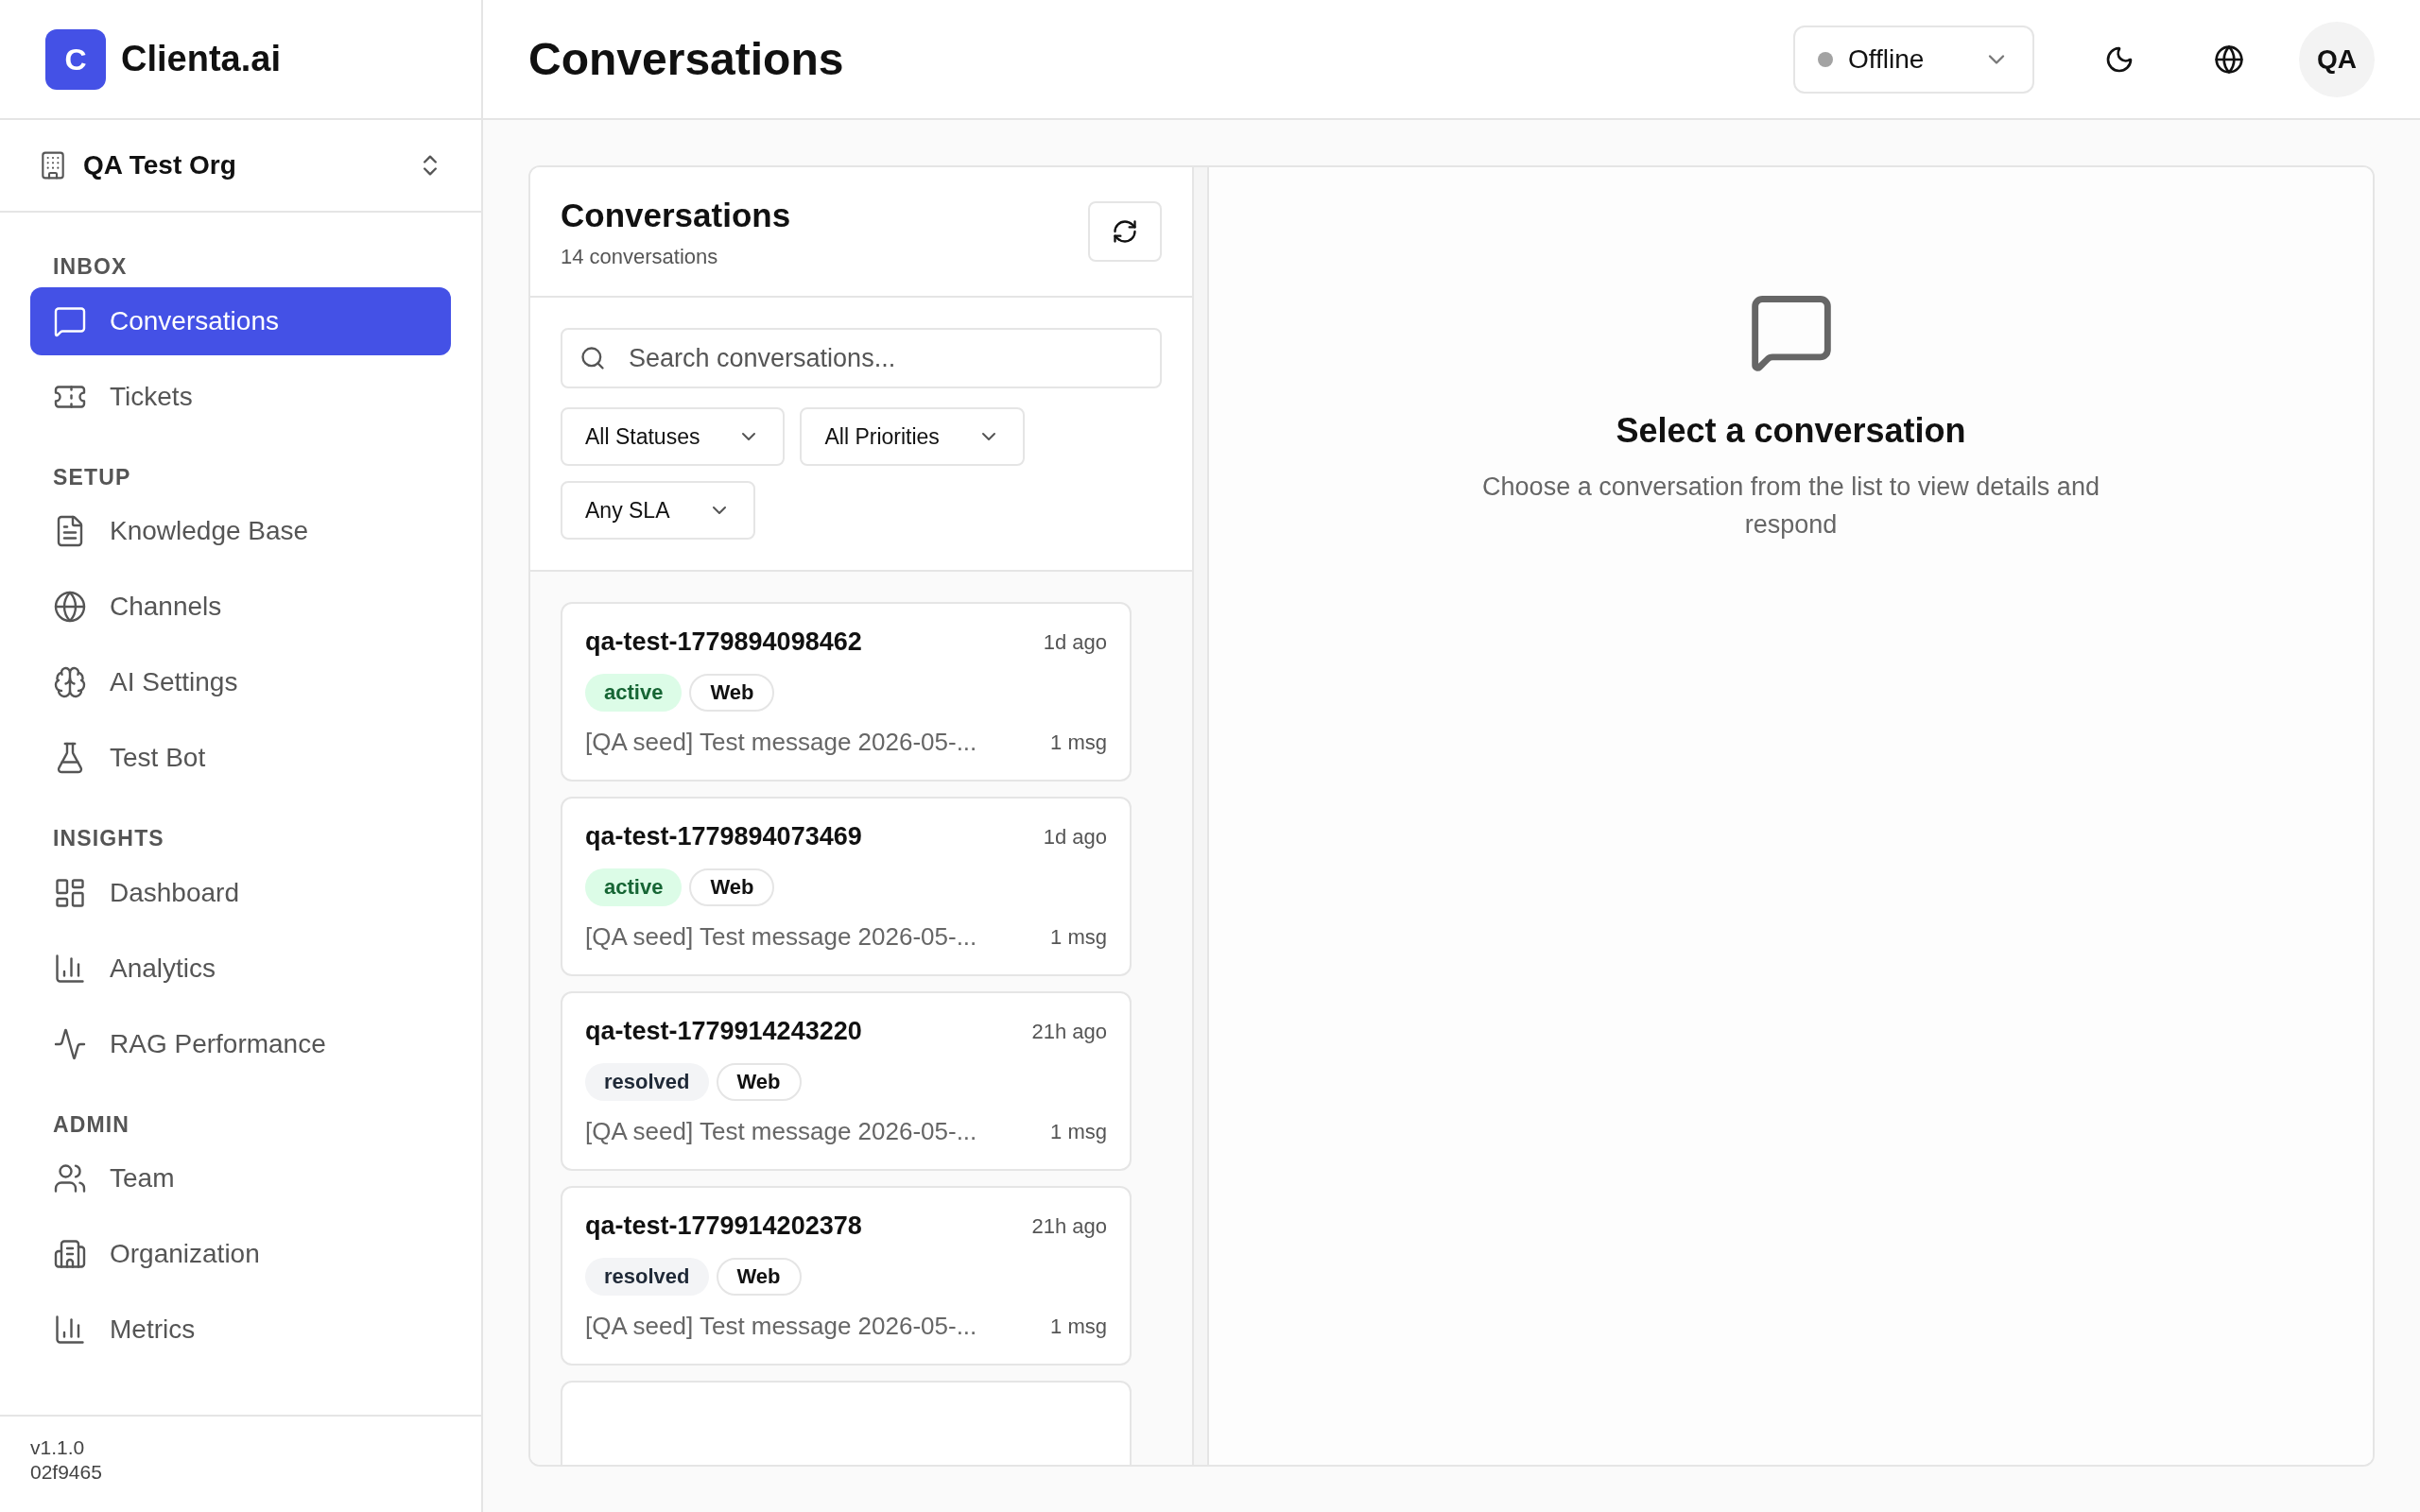 The width and height of the screenshot is (2420, 1512). Describe the element at coordinates (70, 1330) in the screenshot. I see `bar-chart-icon` at that location.